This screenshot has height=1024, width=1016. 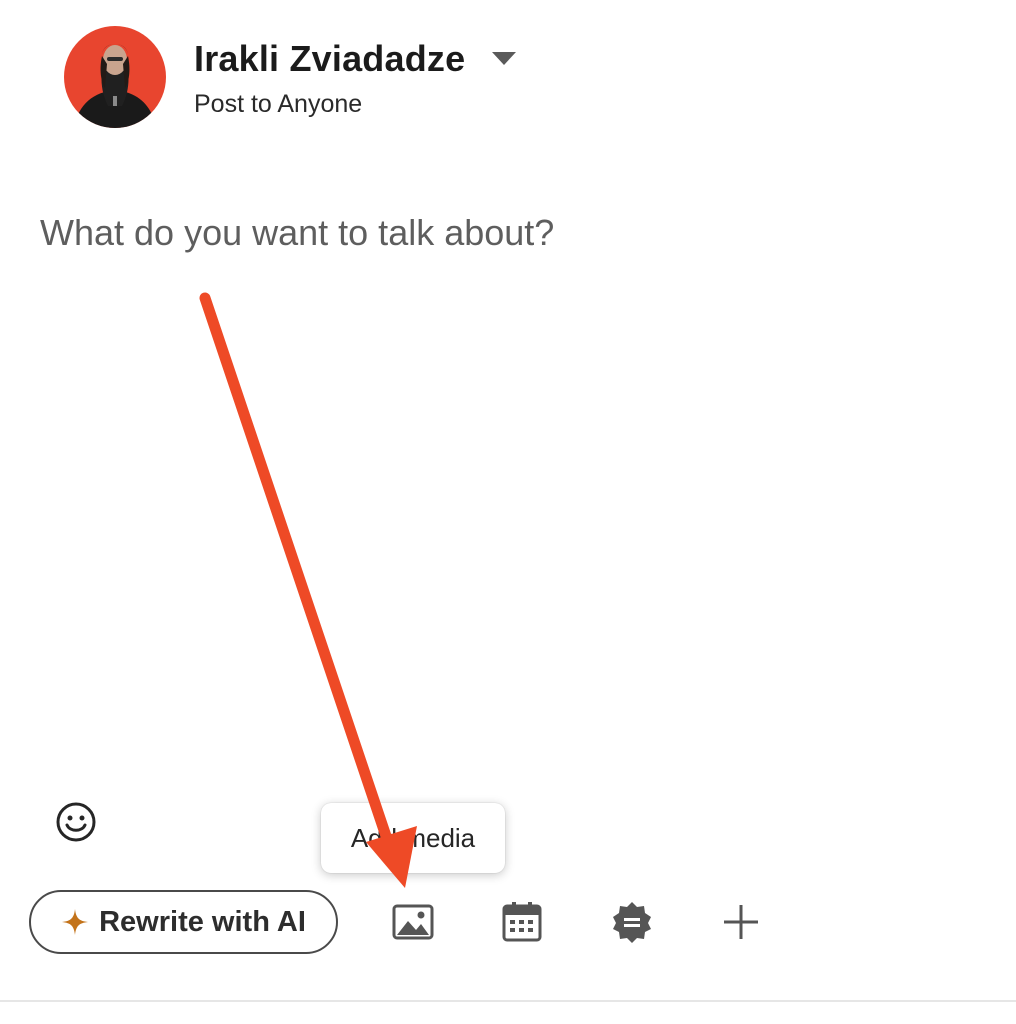 I want to click on author-identity: Irakli Zviadadze Post to Anyone, so click(x=394, y=78).